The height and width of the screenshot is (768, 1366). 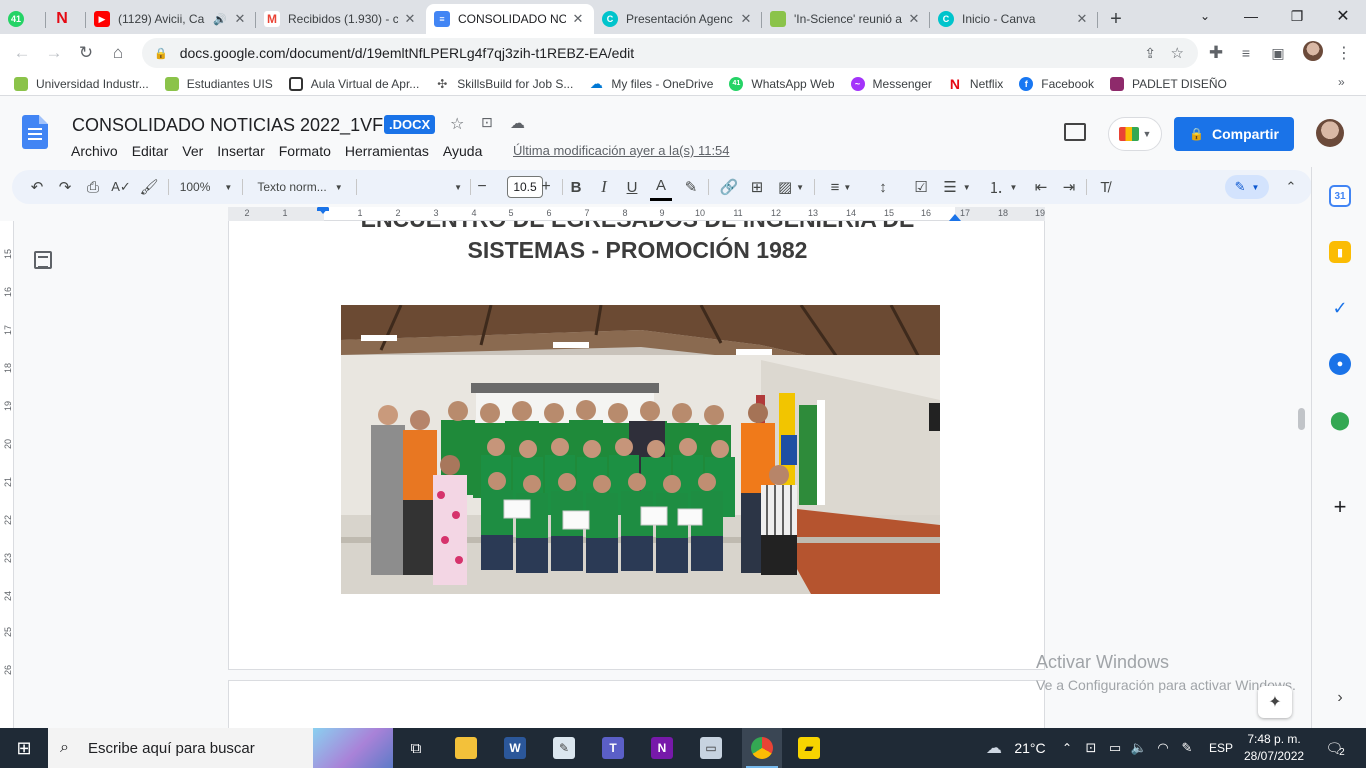 What do you see at coordinates (510, 19) in the screenshot?
I see `tab-docs-active: ≡ CONSOLIDADO NC ✕` at bounding box center [510, 19].